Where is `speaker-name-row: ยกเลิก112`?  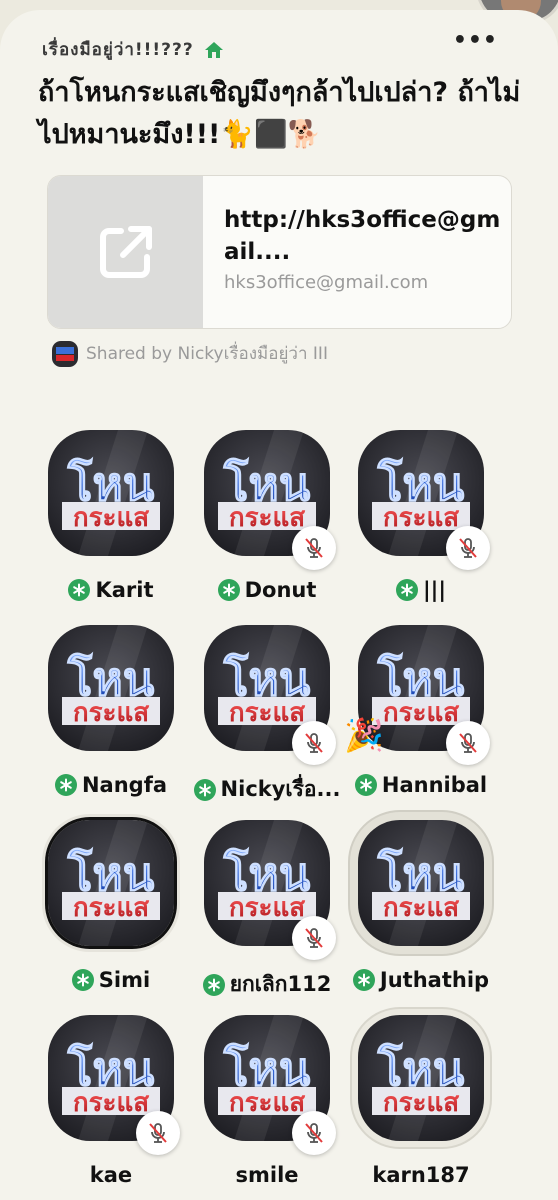 speaker-name-row: ยกเลิก112 is located at coordinates (267, 984).